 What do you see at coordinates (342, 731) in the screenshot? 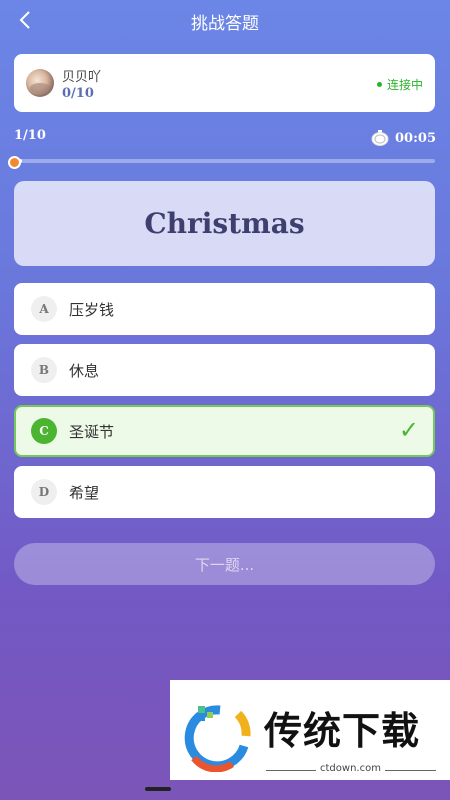
I see `watermark-brand: 传统下载` at bounding box center [342, 731].